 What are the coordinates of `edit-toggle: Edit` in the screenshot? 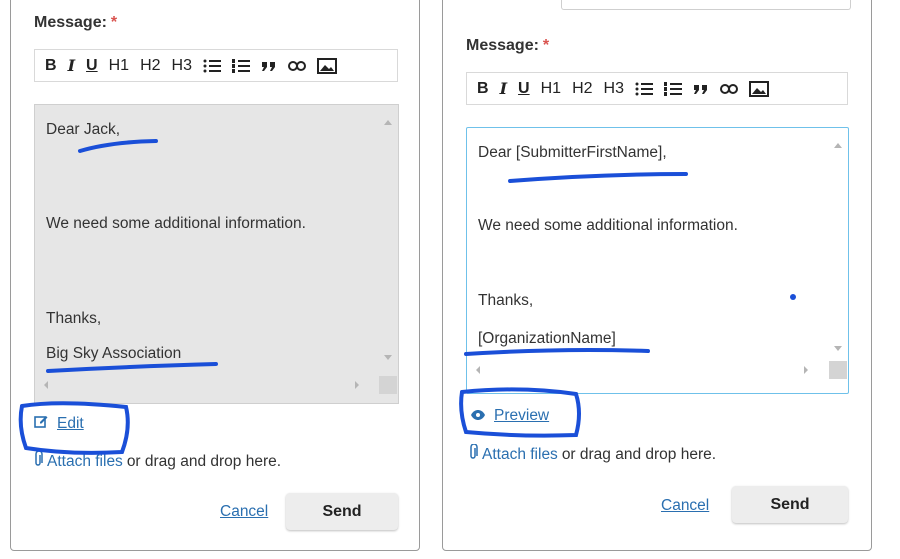 It's located at (59, 423).